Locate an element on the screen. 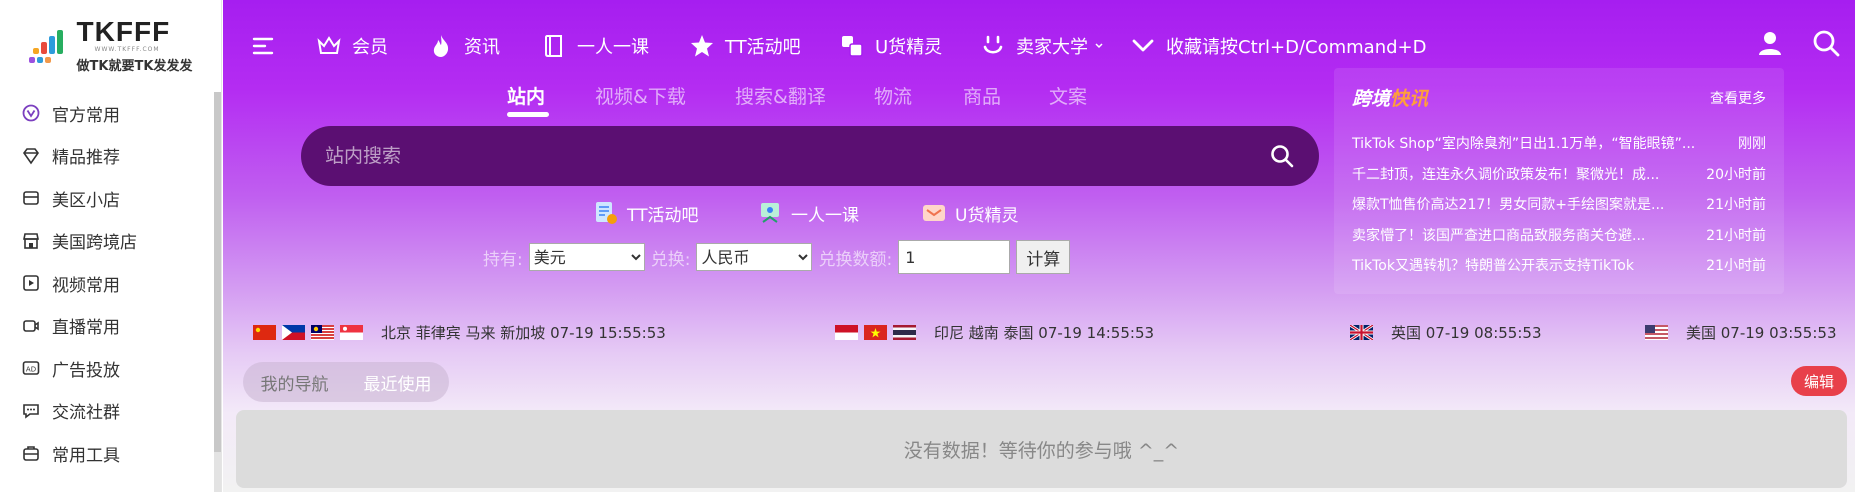 This screenshot has height=492, width=1855. sidebar-item-us-crossborder: 美国跨境店 is located at coordinates (110, 241).